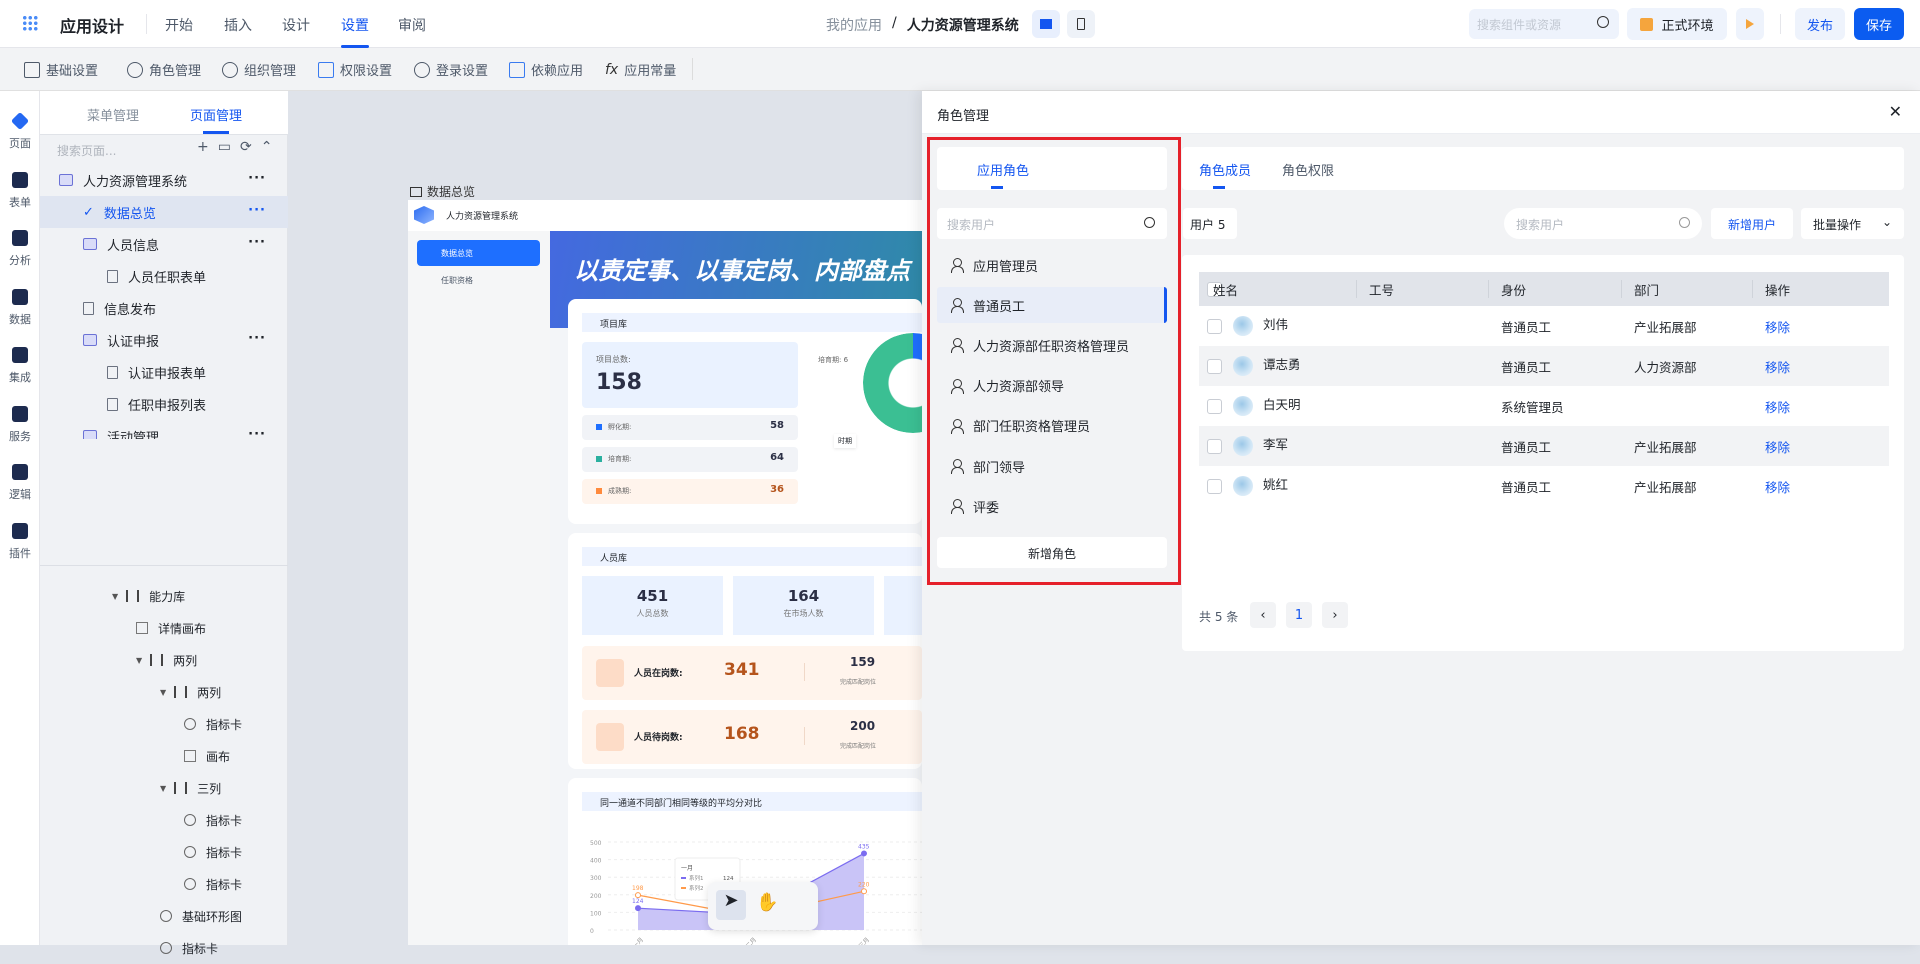  Describe the element at coordinates (164, 404) in the screenshot. I see `tree-item: 任职申报列表` at that location.